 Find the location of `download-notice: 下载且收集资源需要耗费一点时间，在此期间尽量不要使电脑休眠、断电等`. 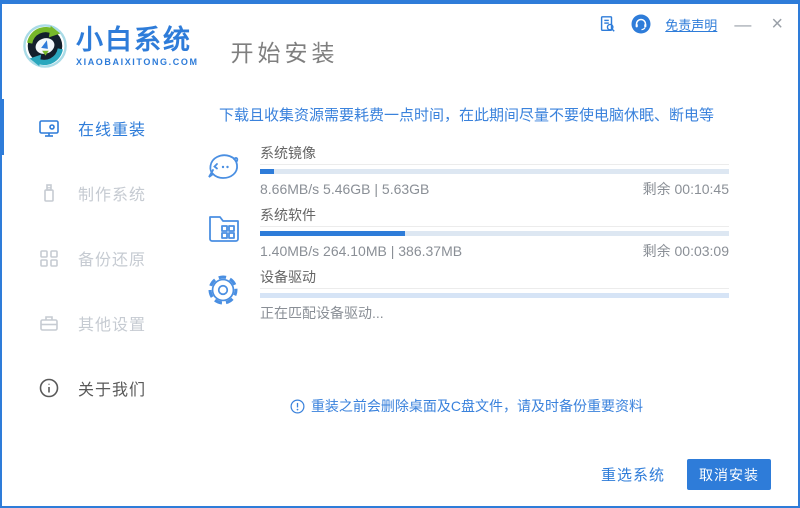

download-notice: 下载且收集资源需要耗费一点时间，在此期间尽量不要使电脑休眠、断电等 is located at coordinates (466, 115).